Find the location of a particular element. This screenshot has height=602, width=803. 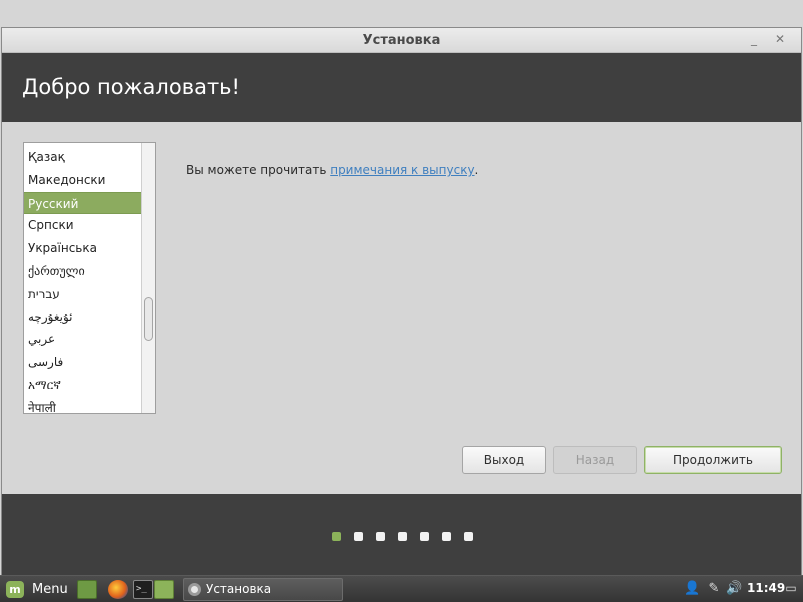

title-bar: Установка _ ✕ is located at coordinates (401, 40).